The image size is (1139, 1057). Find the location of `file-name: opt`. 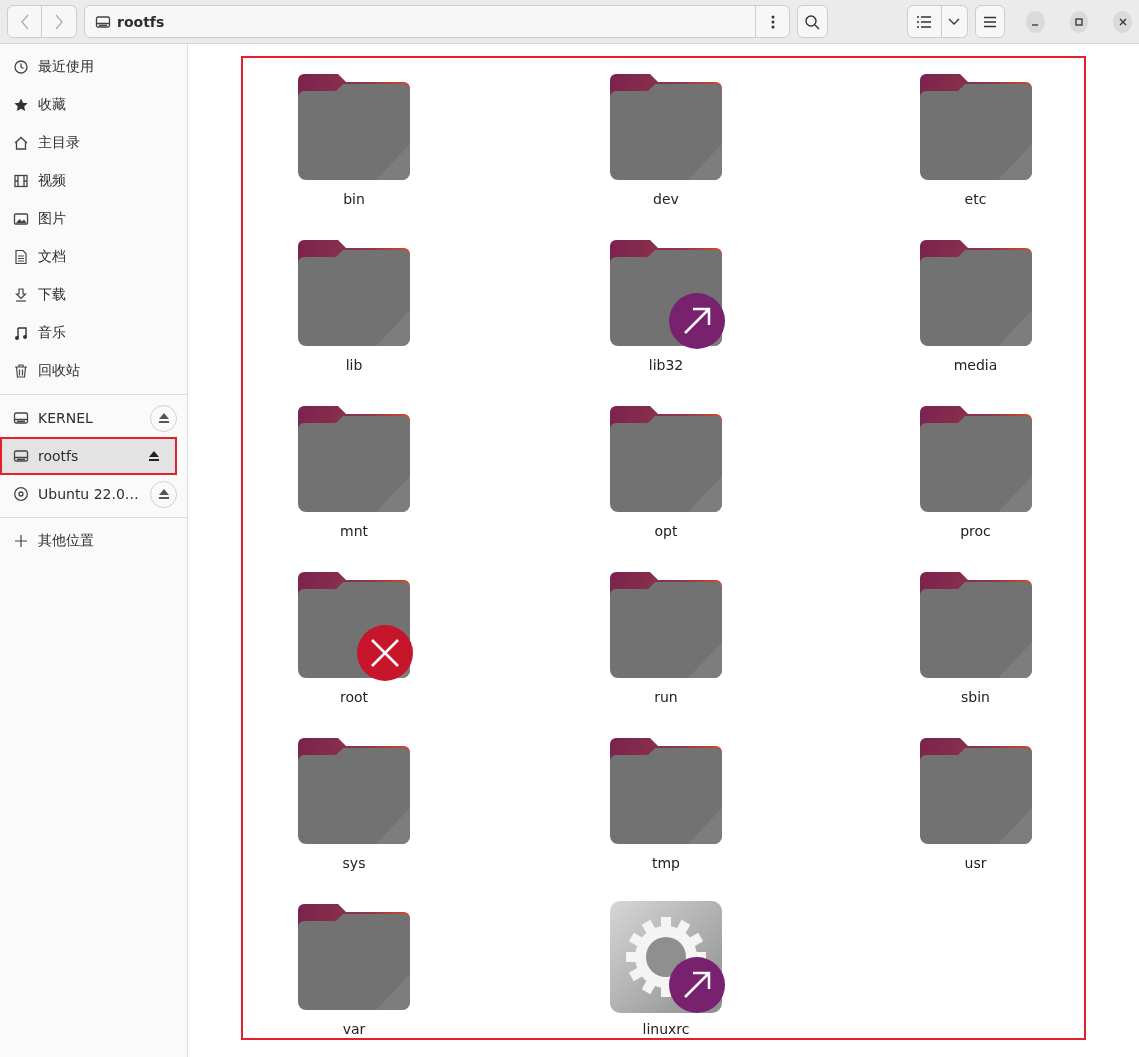

file-name: opt is located at coordinates (666, 531).